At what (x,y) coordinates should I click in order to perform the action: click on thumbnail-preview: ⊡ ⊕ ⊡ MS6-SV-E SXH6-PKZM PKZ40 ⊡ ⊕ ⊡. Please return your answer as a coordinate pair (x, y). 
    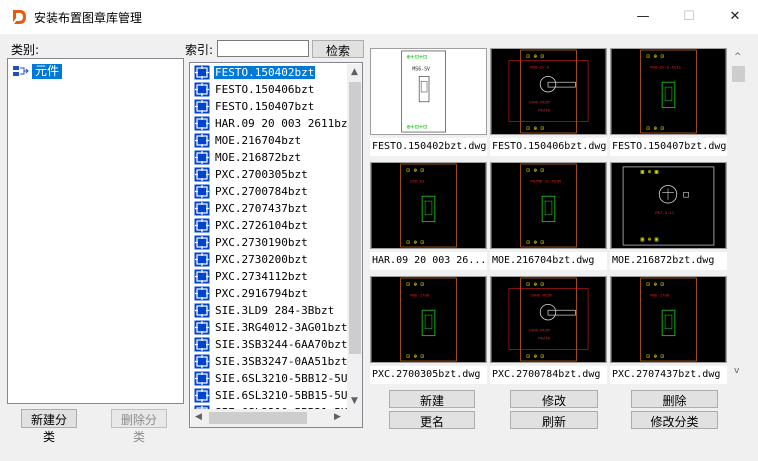
    Looking at the image, I should click on (548, 91).